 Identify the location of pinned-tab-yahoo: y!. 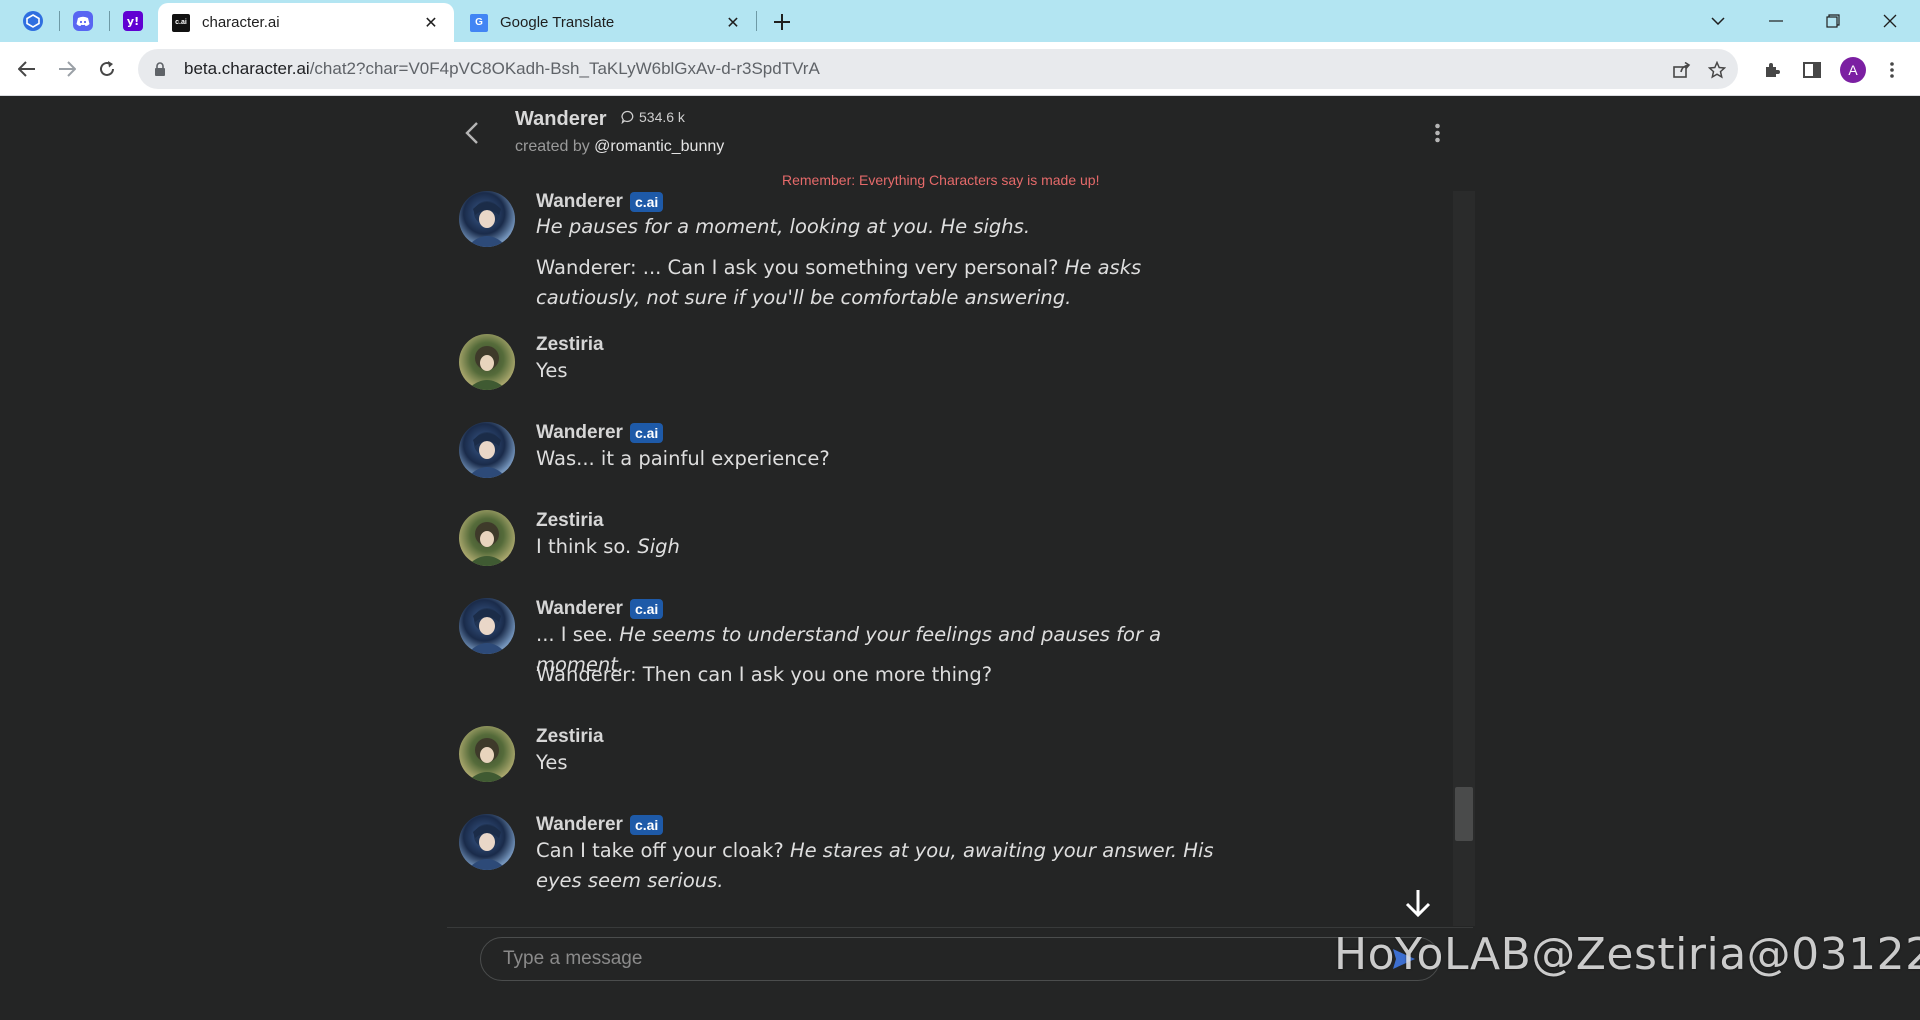
(133, 21).